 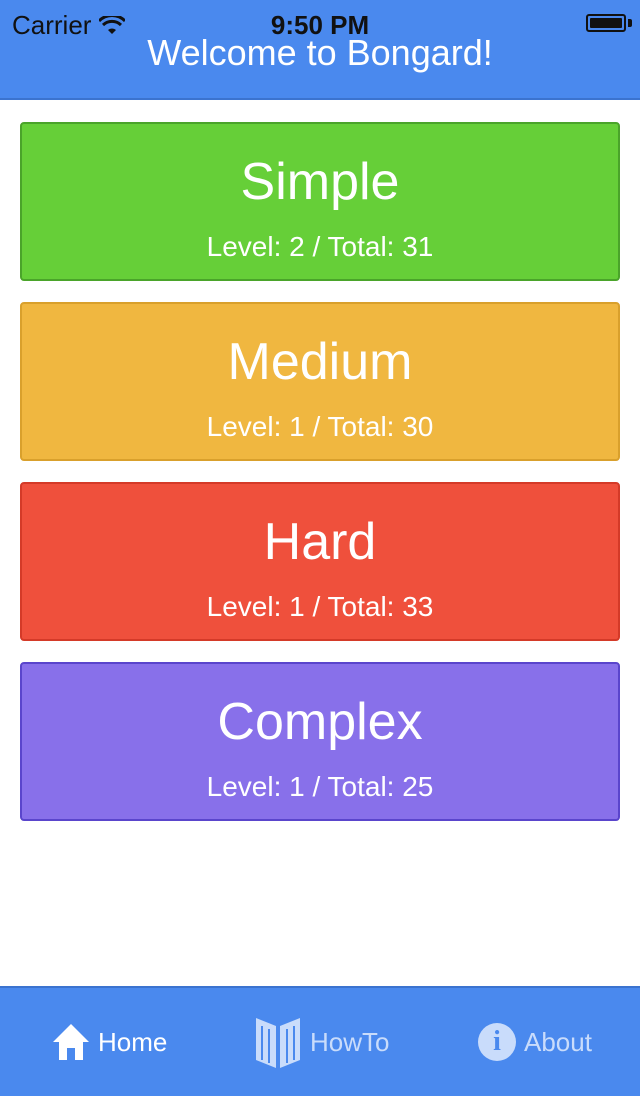 I want to click on book-icon, so click(x=278, y=1043).